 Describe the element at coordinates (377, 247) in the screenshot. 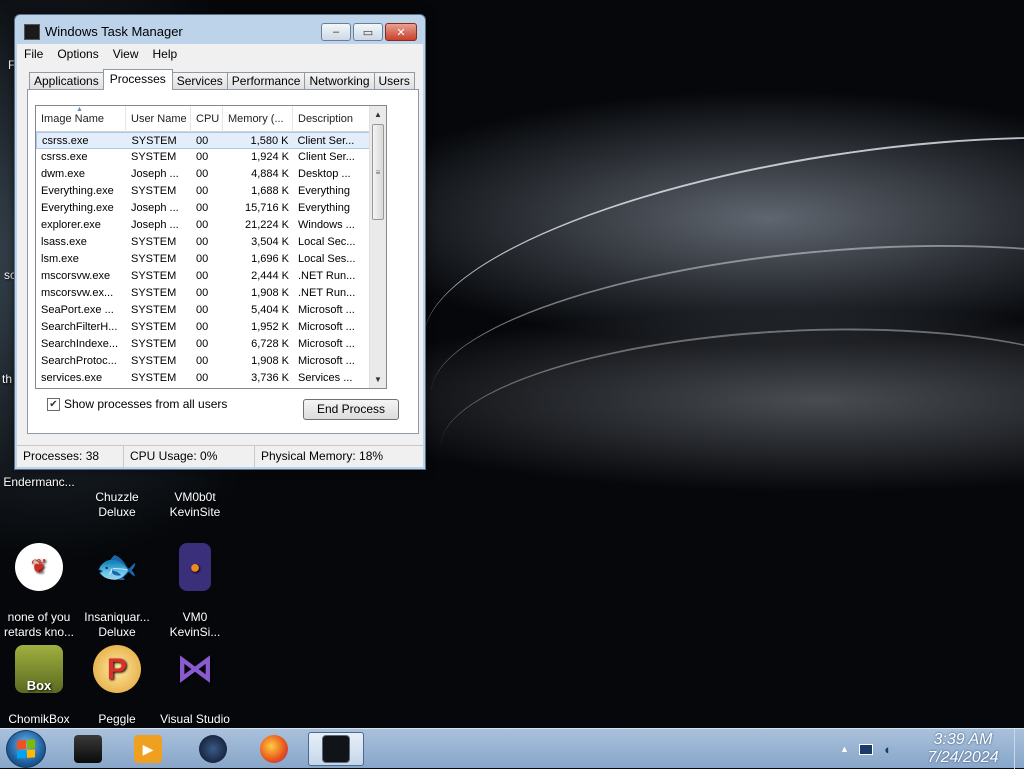

I see `vertical-scrollbar: ▲ ≡ ▼` at that location.